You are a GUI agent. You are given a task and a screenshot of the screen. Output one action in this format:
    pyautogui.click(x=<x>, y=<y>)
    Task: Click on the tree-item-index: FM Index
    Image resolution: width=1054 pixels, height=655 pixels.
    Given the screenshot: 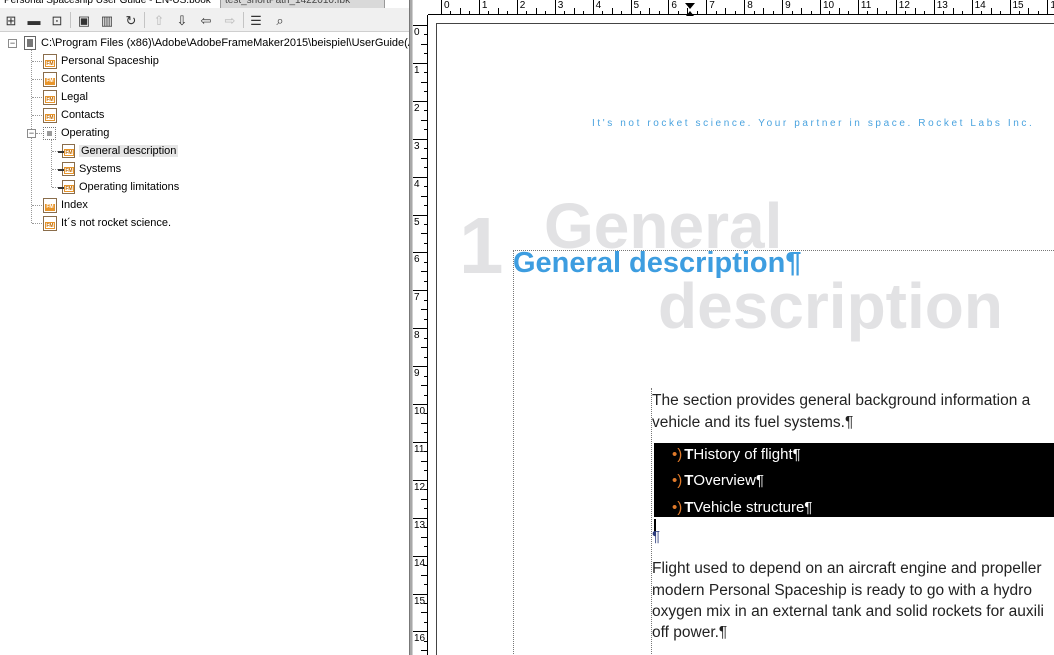 What is the action you would take?
    pyautogui.click(x=65, y=205)
    